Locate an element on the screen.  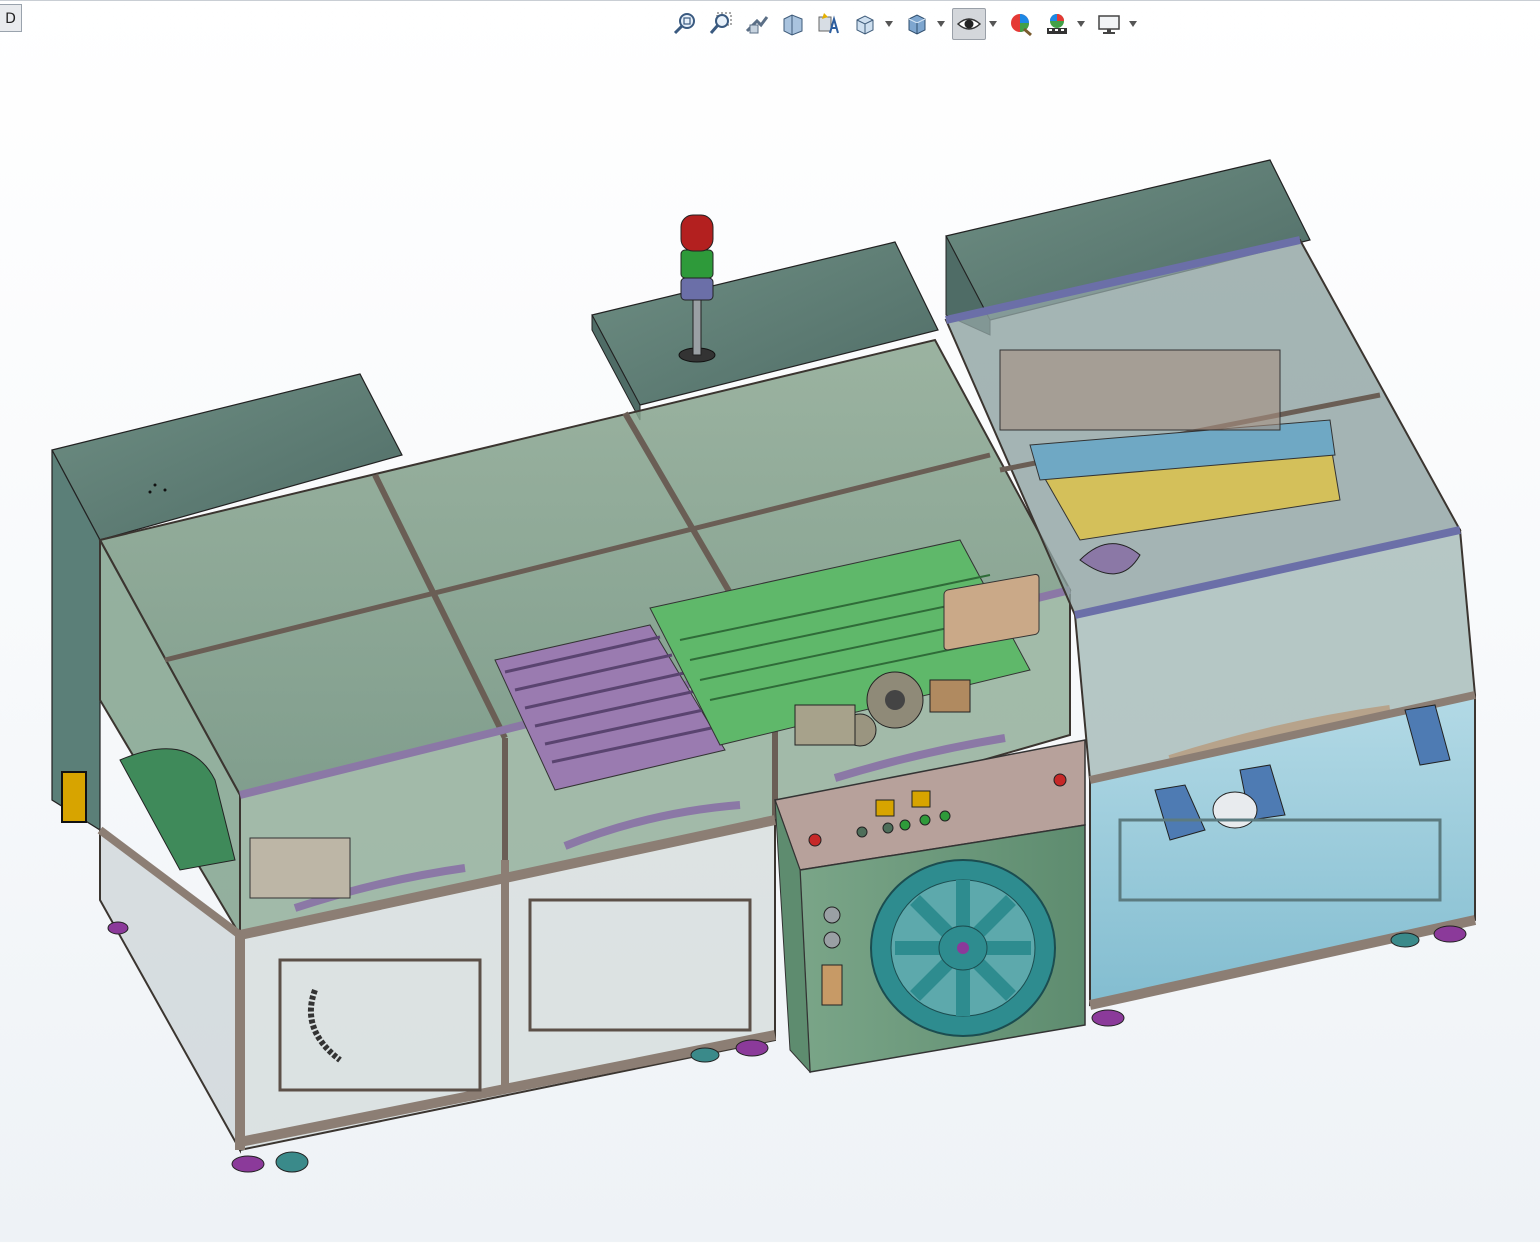
zoom-to-fit-icon is located at coordinates (684, 24).